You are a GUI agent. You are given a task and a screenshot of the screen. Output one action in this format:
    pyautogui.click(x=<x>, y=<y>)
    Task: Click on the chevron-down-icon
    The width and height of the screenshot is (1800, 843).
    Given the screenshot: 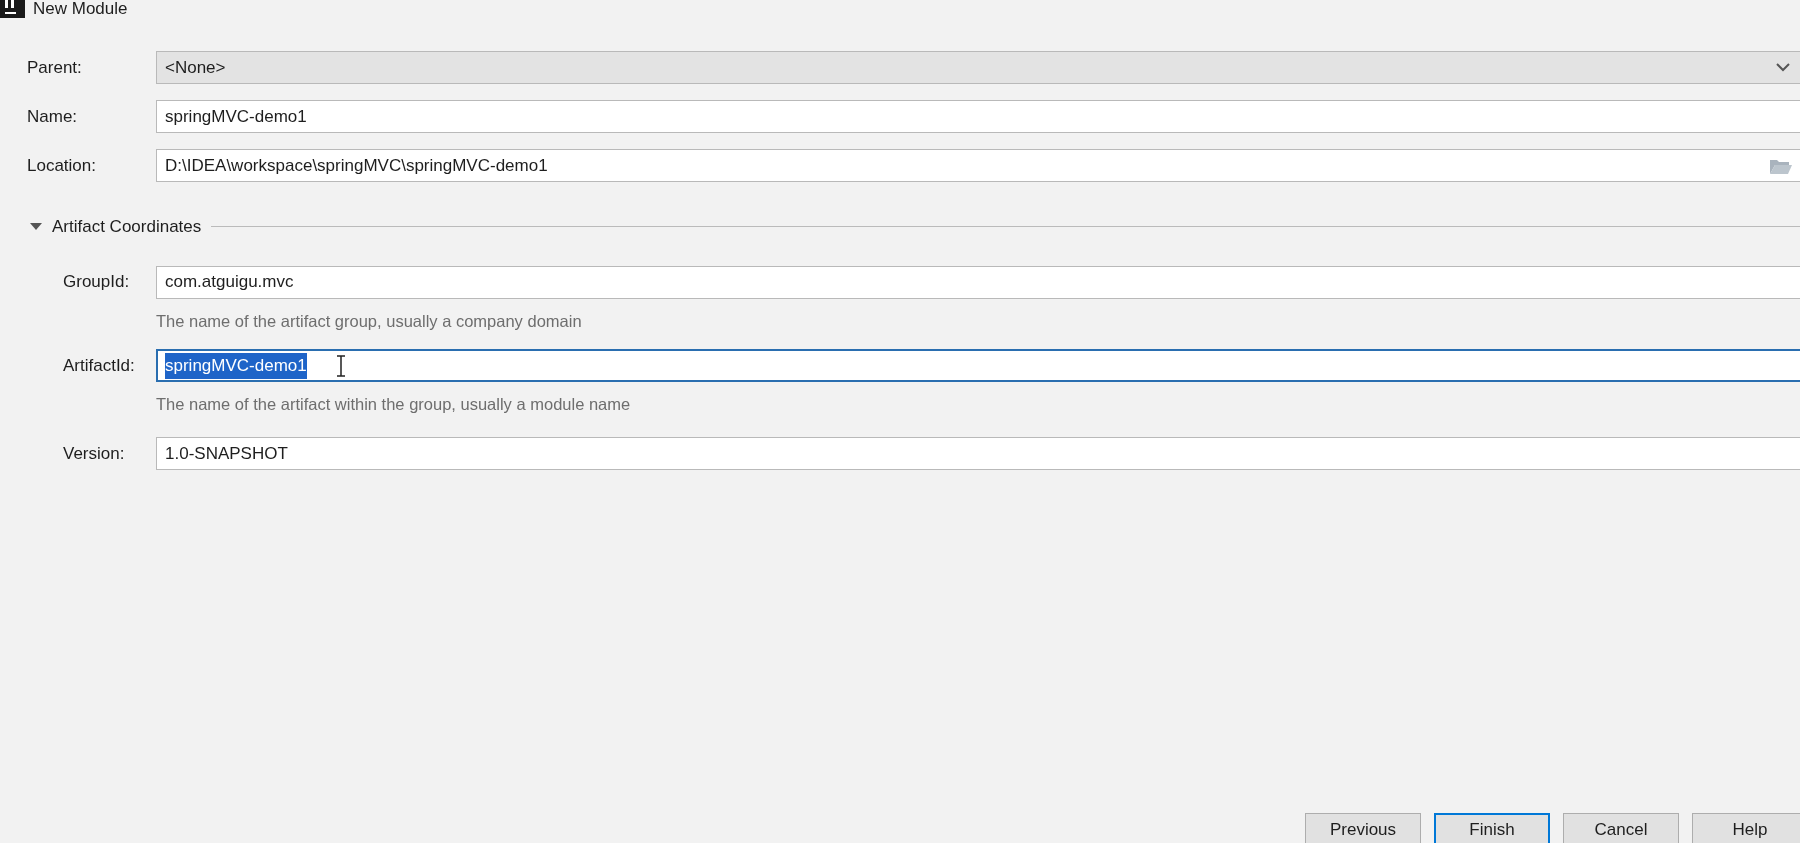 What is the action you would take?
    pyautogui.click(x=1783, y=67)
    